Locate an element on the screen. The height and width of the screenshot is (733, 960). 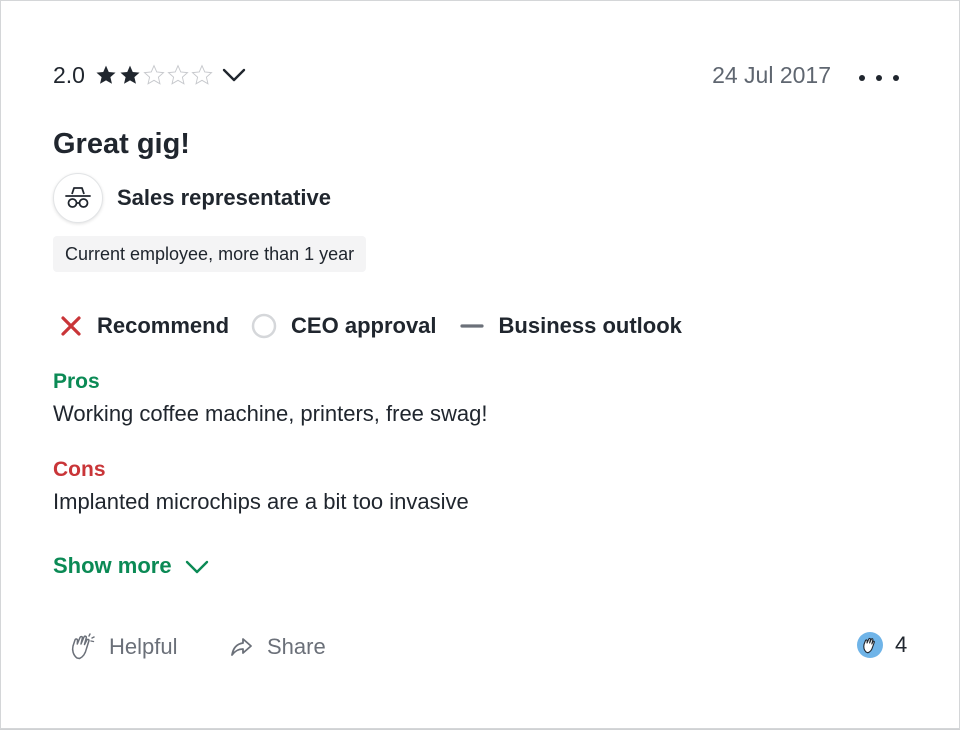
share-label: Share is located at coordinates (296, 646).